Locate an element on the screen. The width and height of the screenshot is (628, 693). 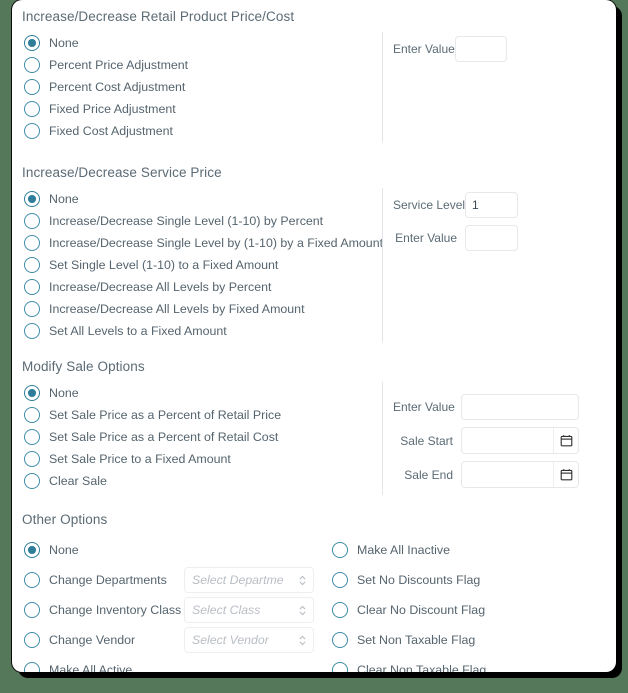
sale-end-date-input is located at coordinates (520, 474).